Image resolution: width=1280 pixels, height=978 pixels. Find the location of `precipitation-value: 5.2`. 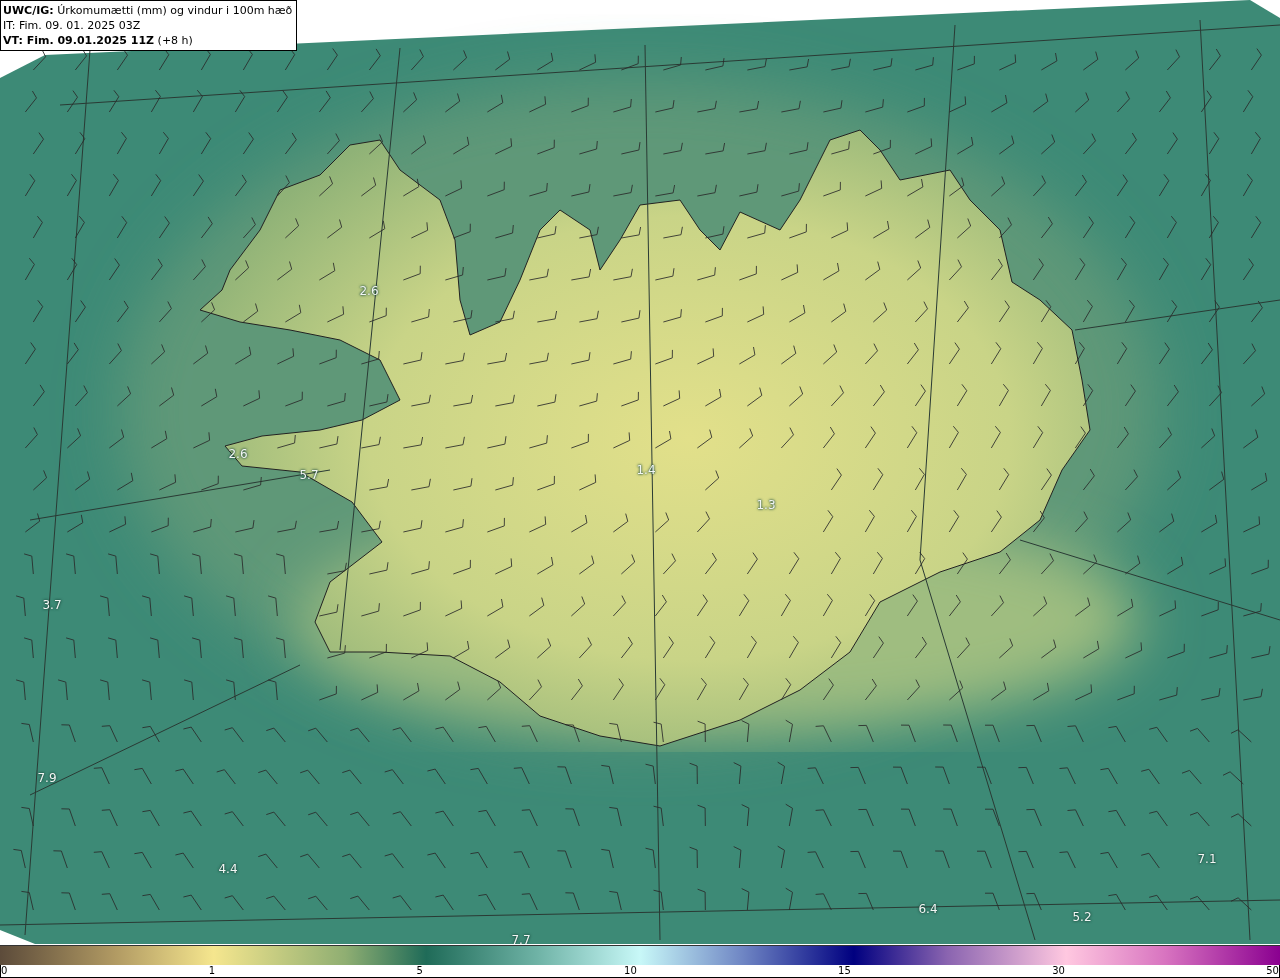

precipitation-value: 5.2 is located at coordinates (1082, 917).